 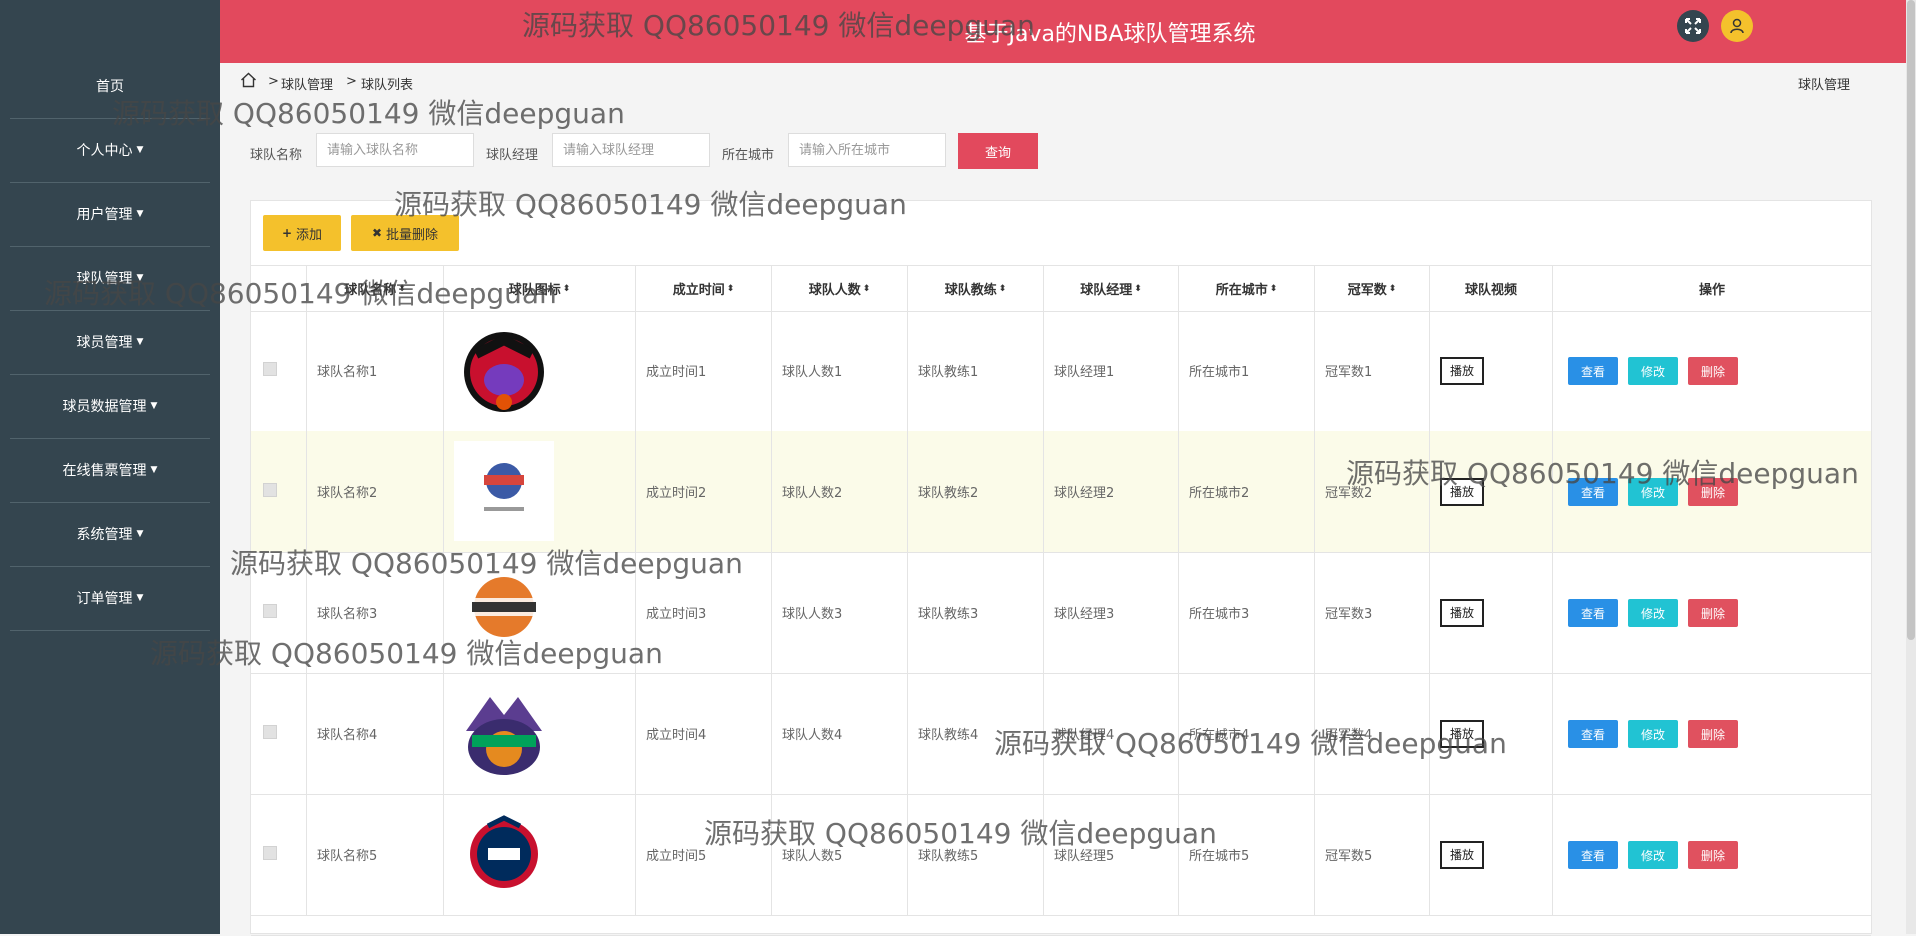 I want to click on city-input, so click(x=867, y=150).